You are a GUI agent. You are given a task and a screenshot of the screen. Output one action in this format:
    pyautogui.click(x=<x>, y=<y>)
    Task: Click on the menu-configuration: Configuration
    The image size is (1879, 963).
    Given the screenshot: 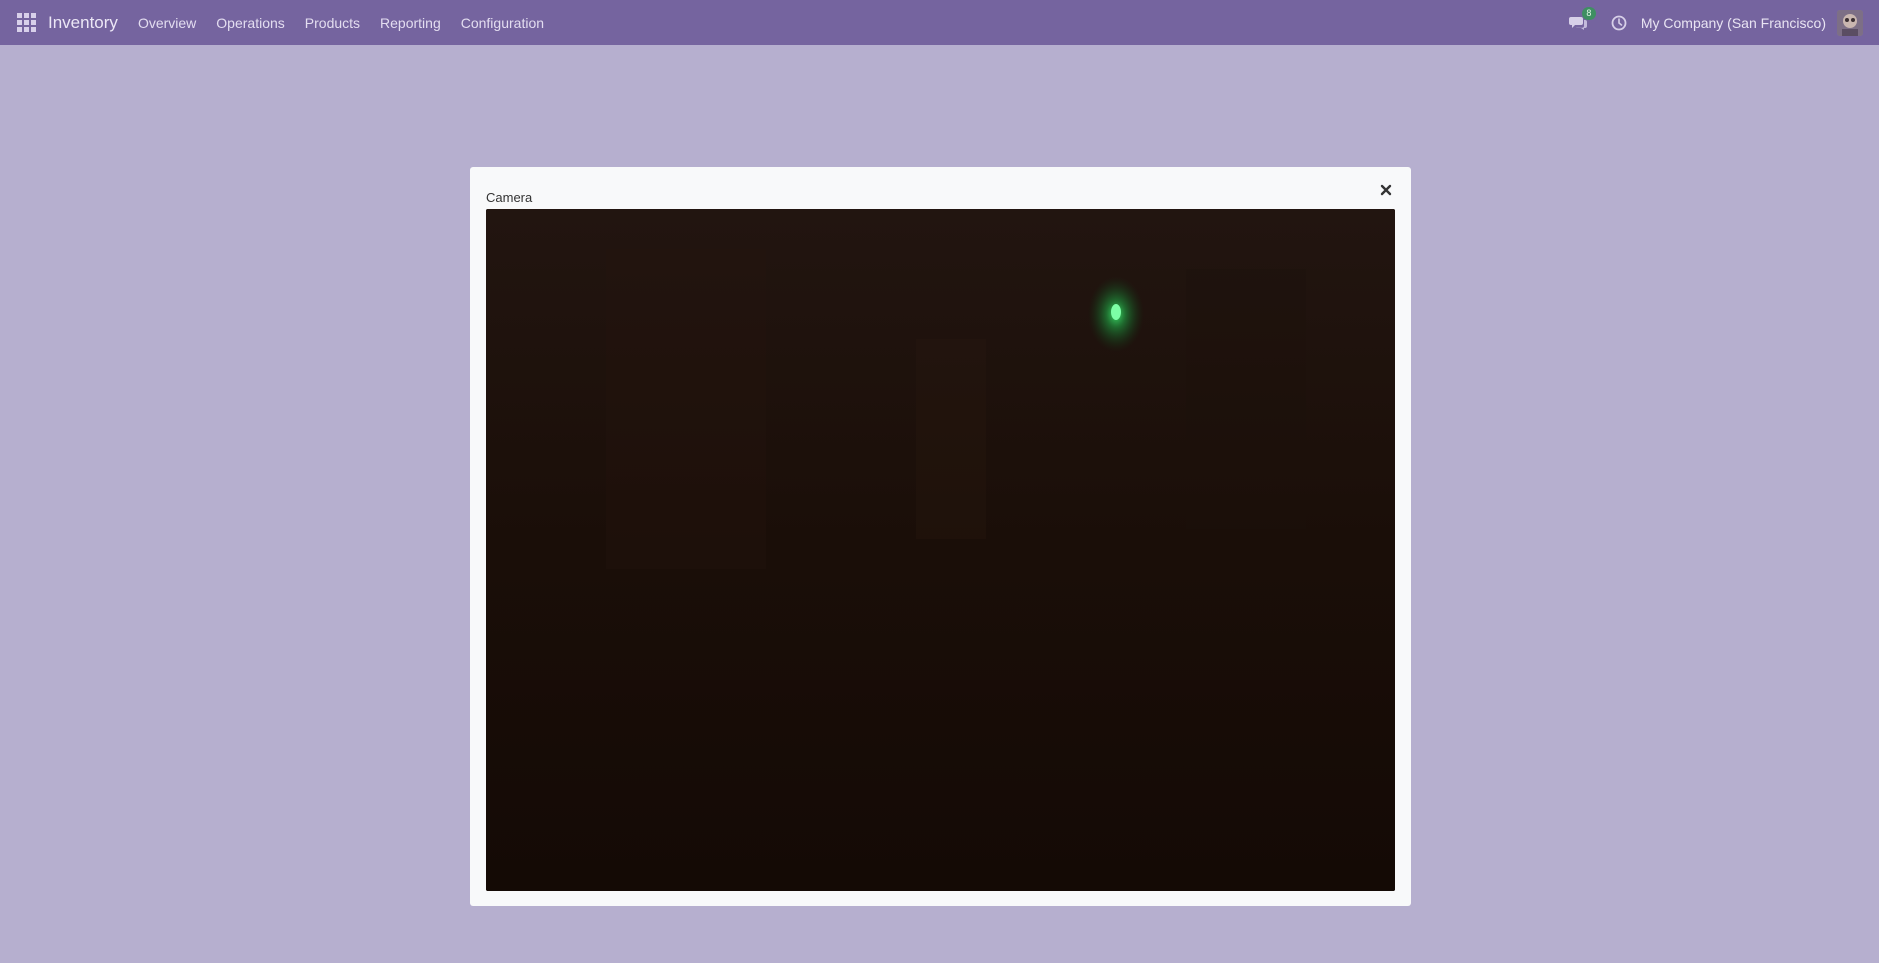 What is the action you would take?
    pyautogui.click(x=502, y=23)
    